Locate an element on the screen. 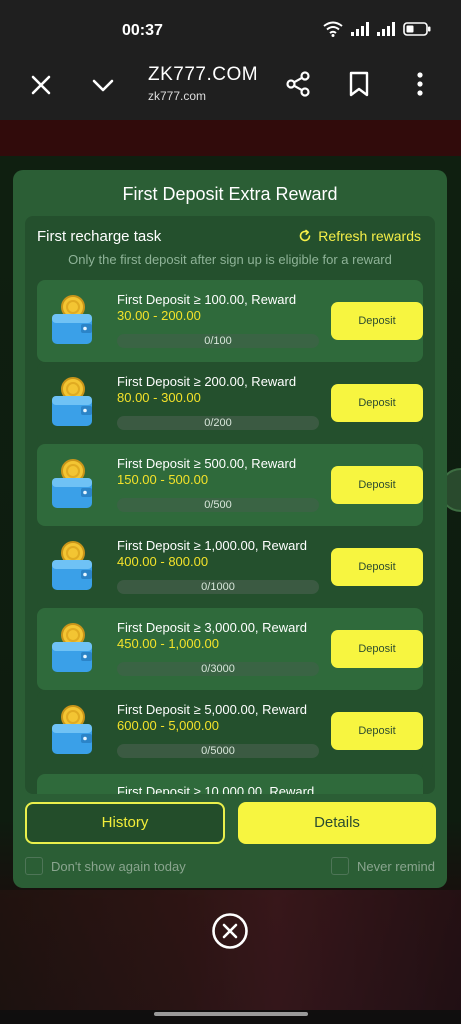 The height and width of the screenshot is (1024, 461). reward-range: 80.00 - 300.00 is located at coordinates (159, 397).